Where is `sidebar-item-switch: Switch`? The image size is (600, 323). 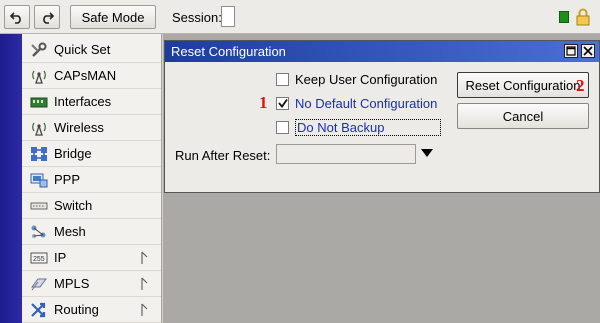
sidebar-item-switch: Switch is located at coordinates (91, 206).